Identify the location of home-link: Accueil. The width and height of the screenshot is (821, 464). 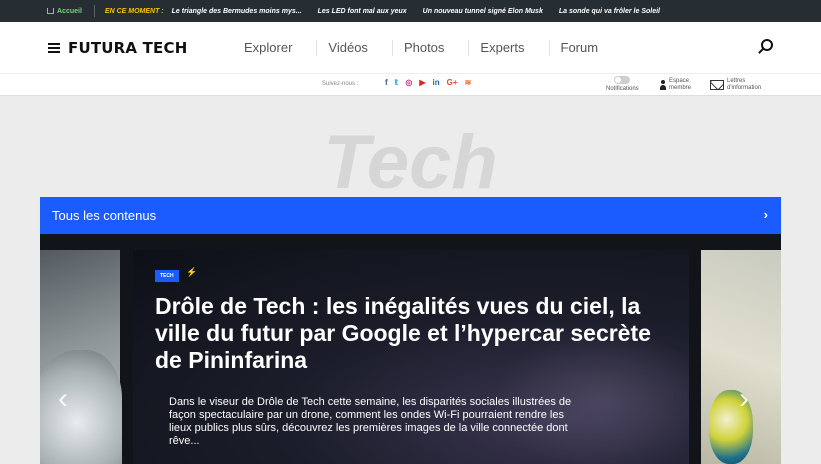
(64, 11).